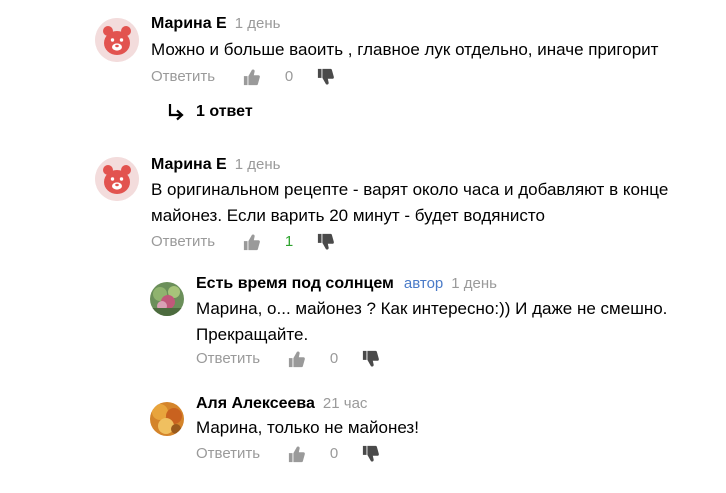 This screenshot has width=726, height=493. I want to click on comment-actions: Ответить 1, so click(251, 242).